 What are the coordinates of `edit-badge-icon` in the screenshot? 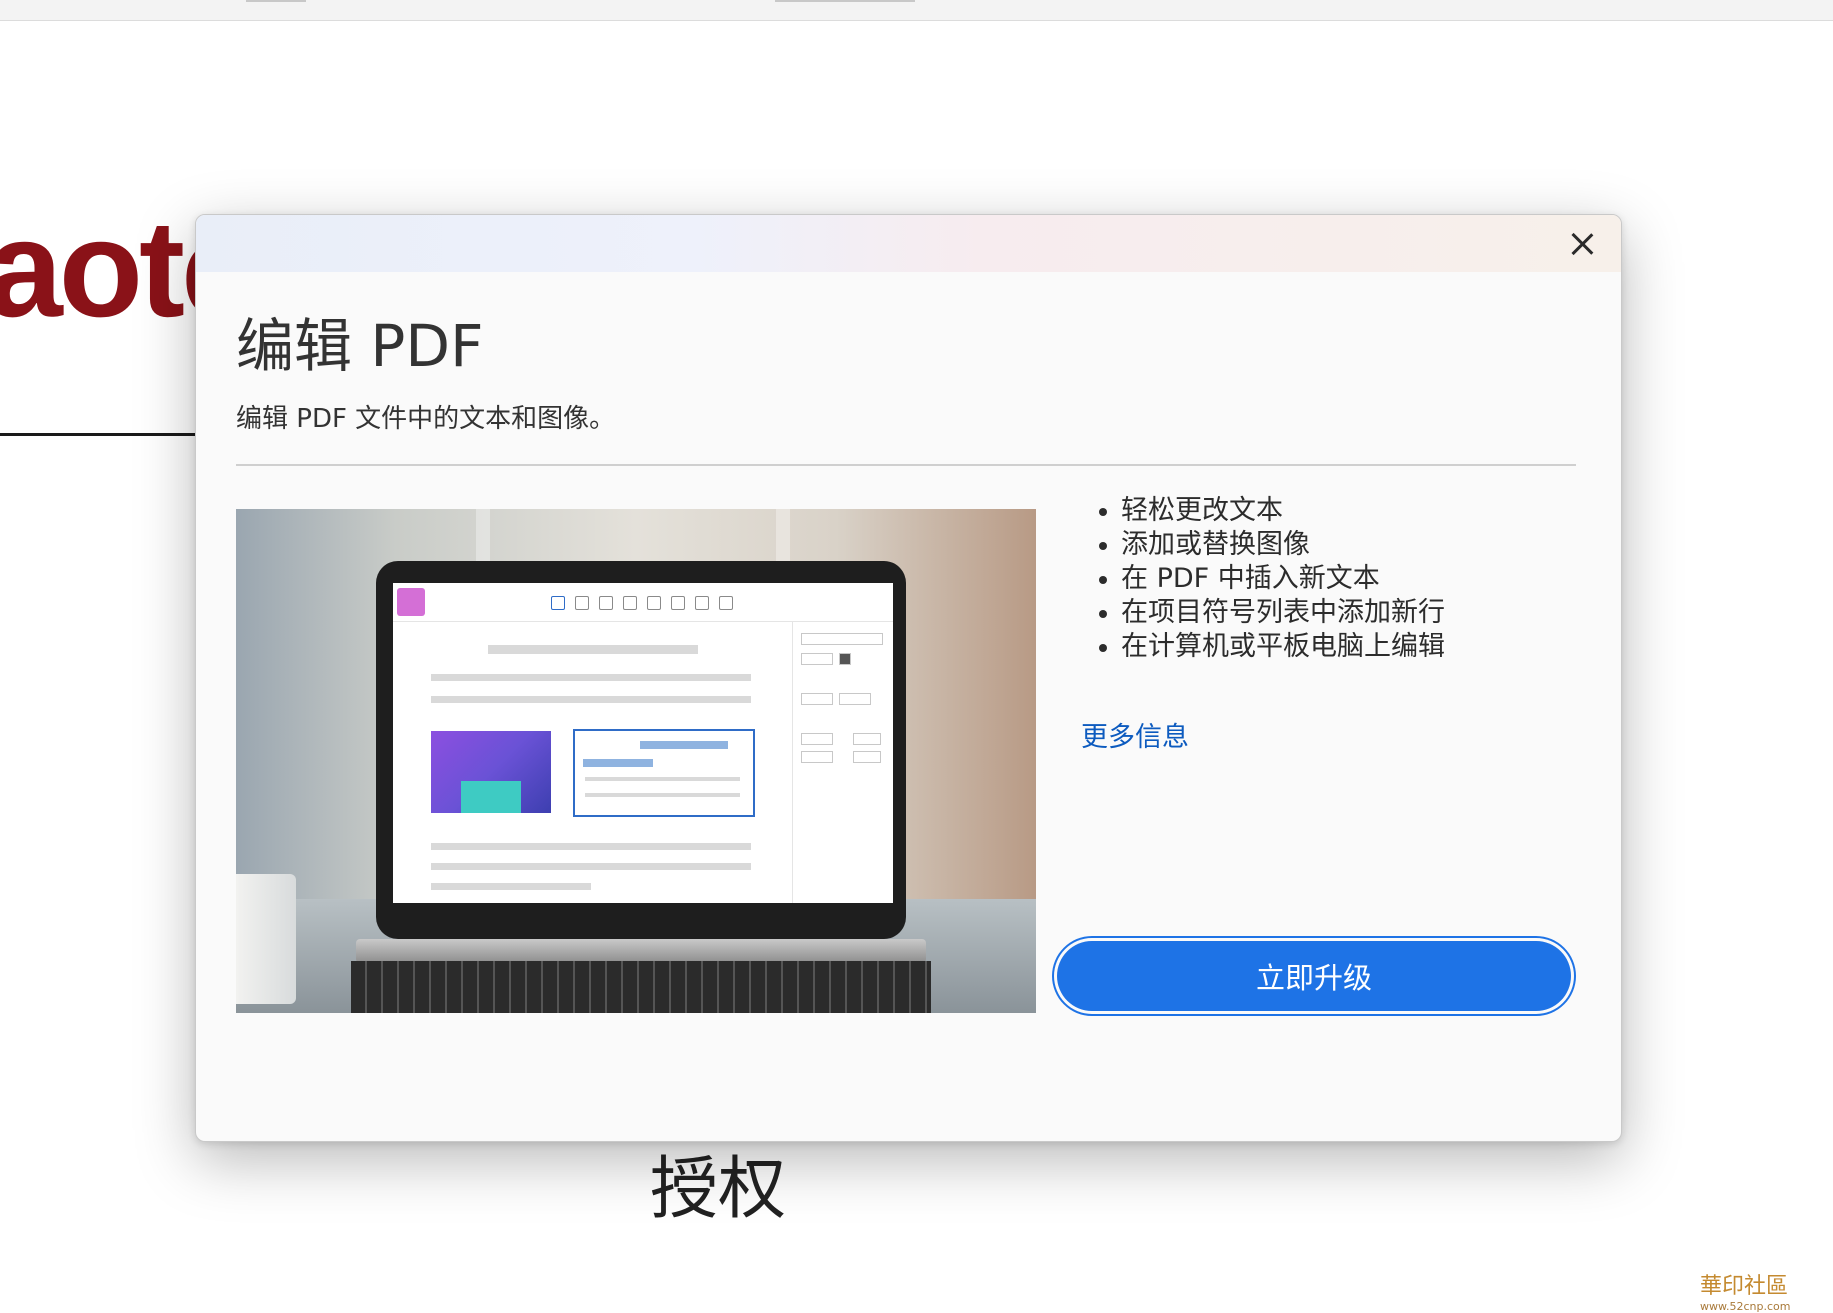 It's located at (411, 602).